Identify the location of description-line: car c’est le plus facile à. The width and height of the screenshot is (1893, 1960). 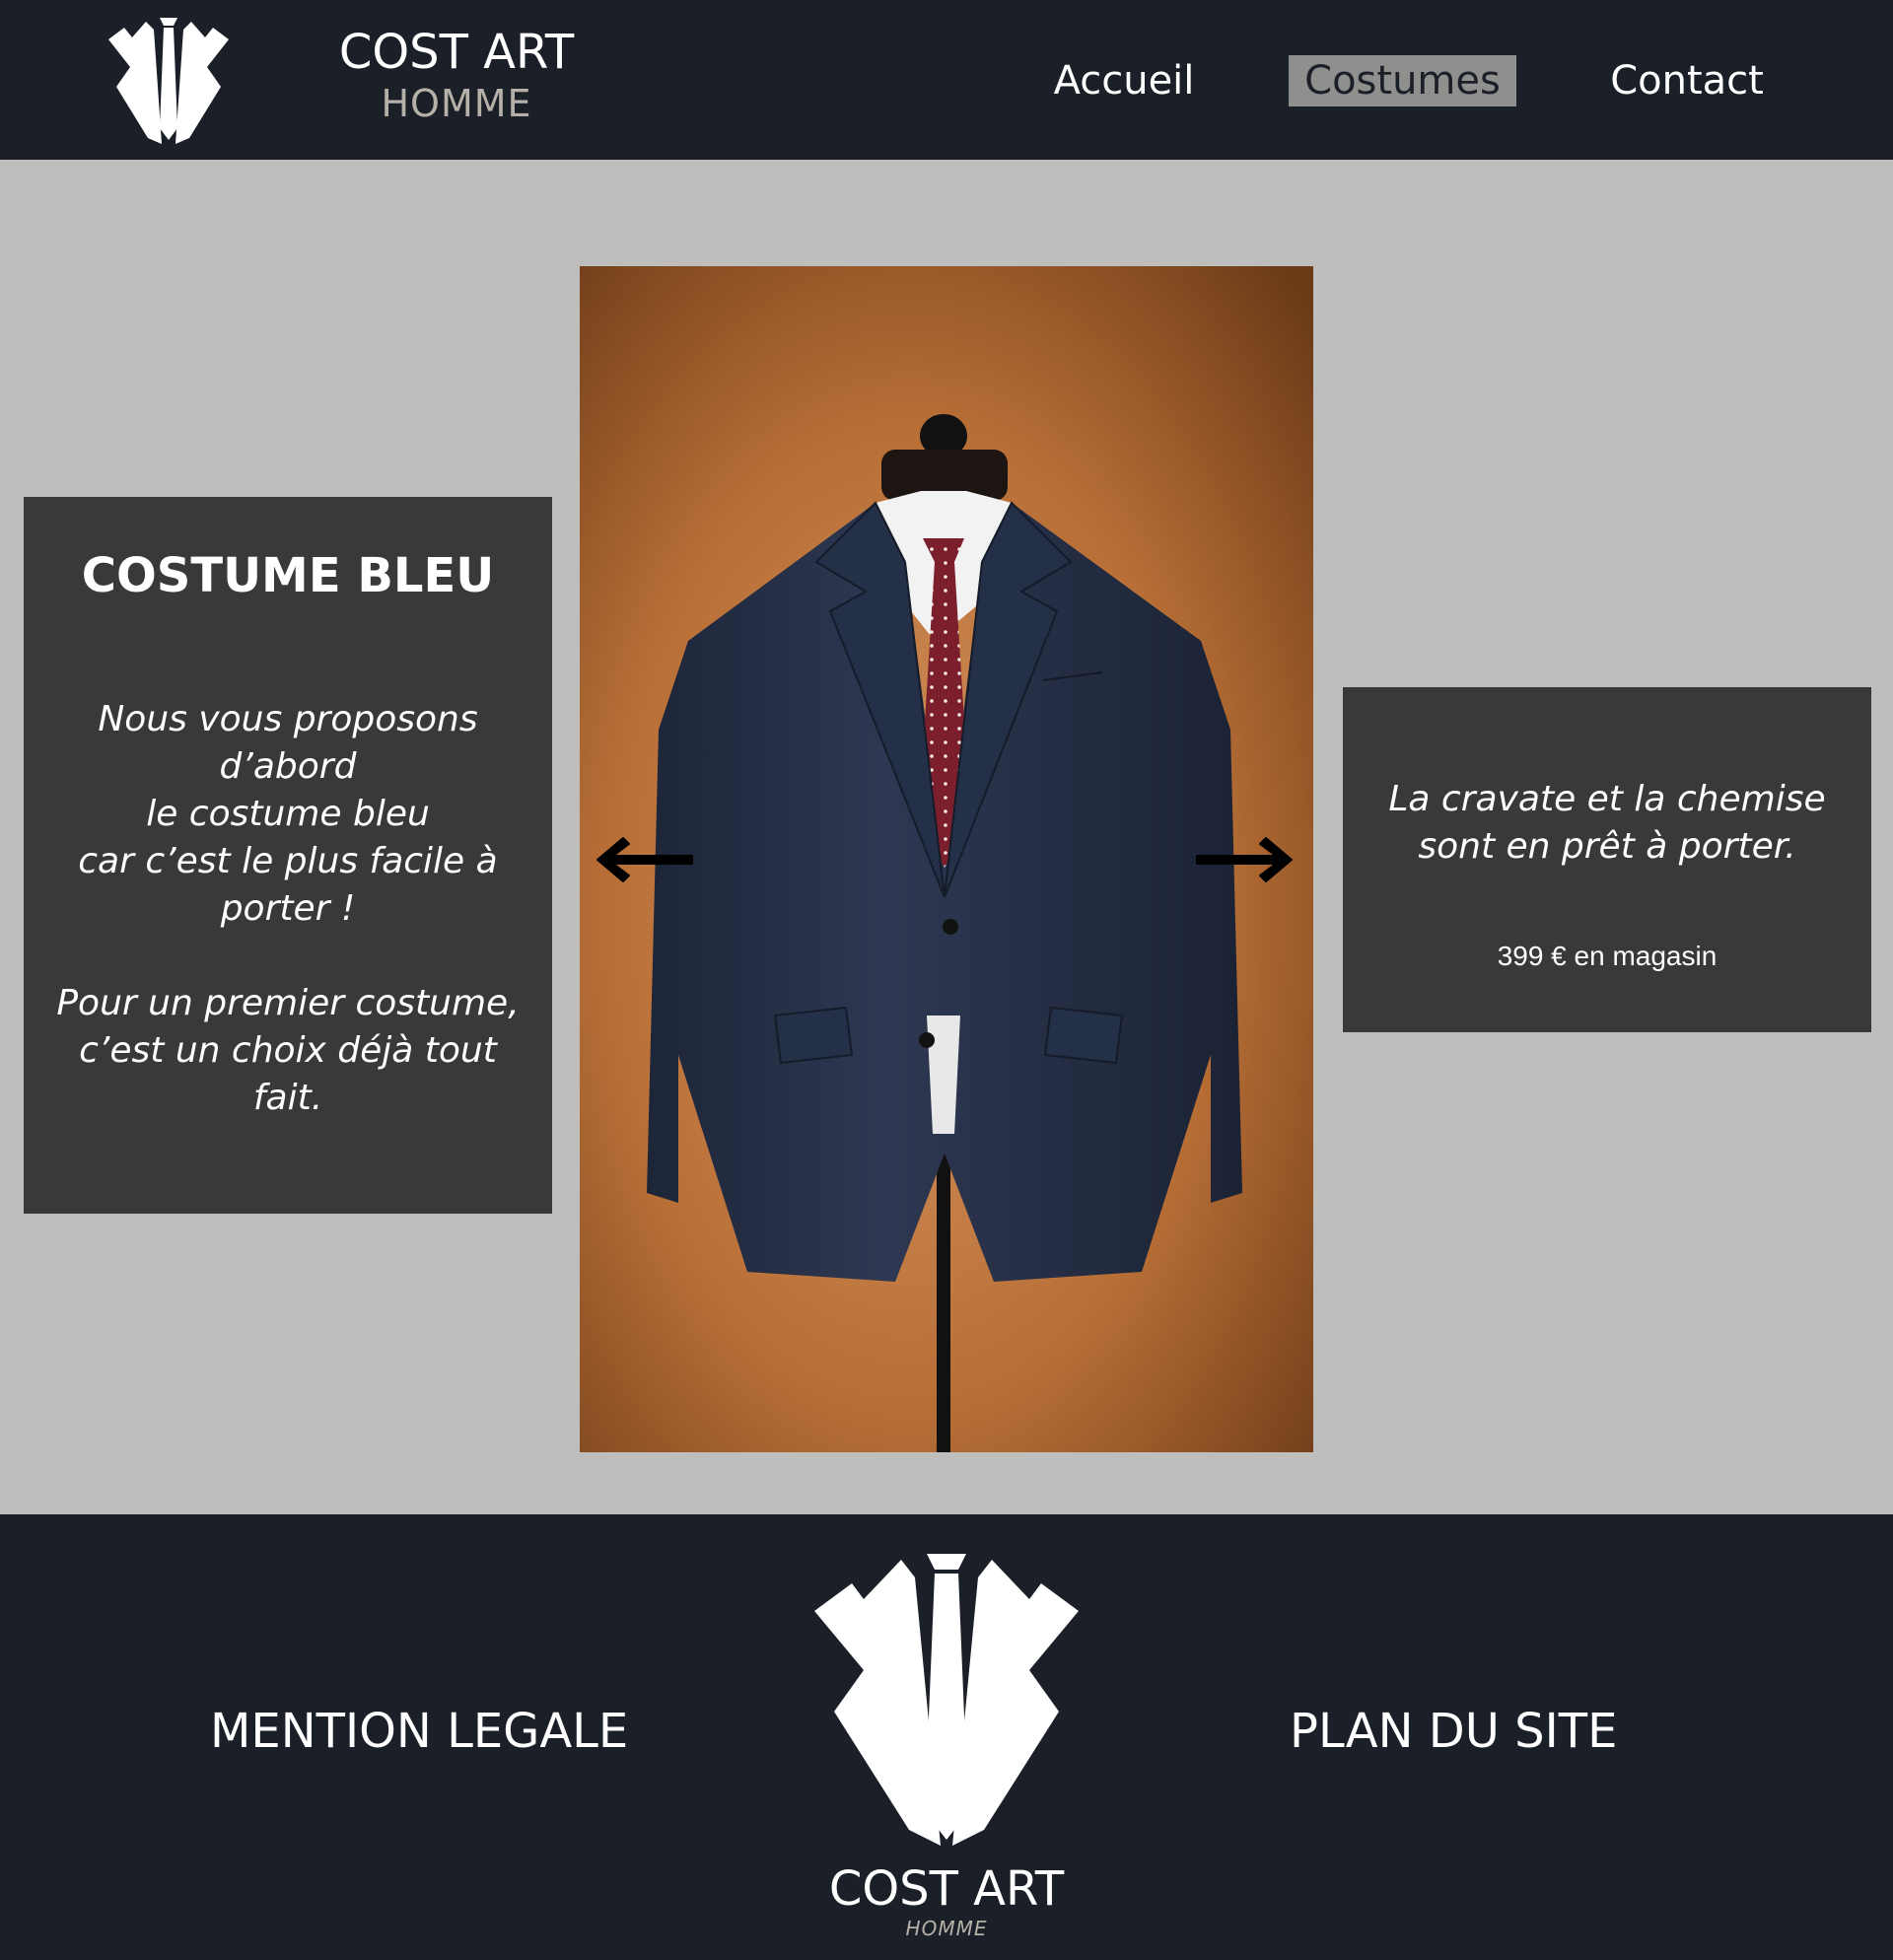
(288, 861).